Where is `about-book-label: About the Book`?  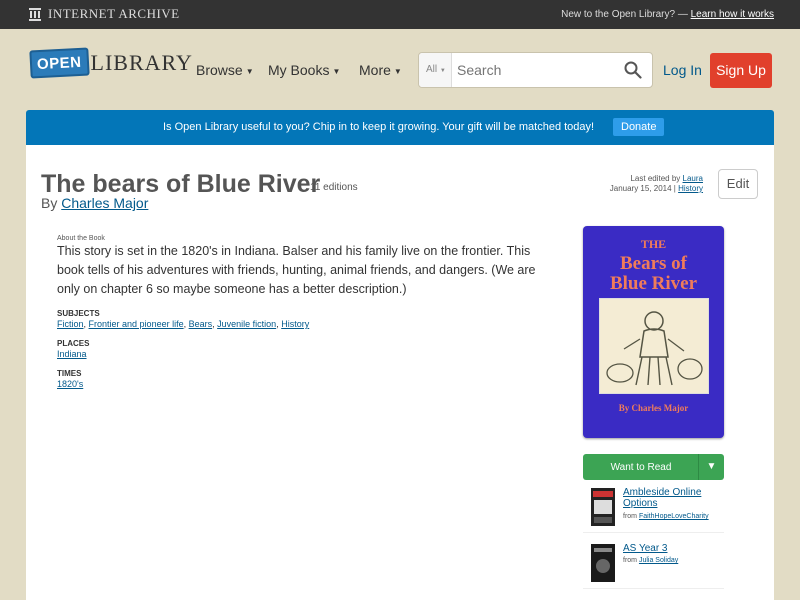 about-book-label: About the Book is located at coordinates (81, 238).